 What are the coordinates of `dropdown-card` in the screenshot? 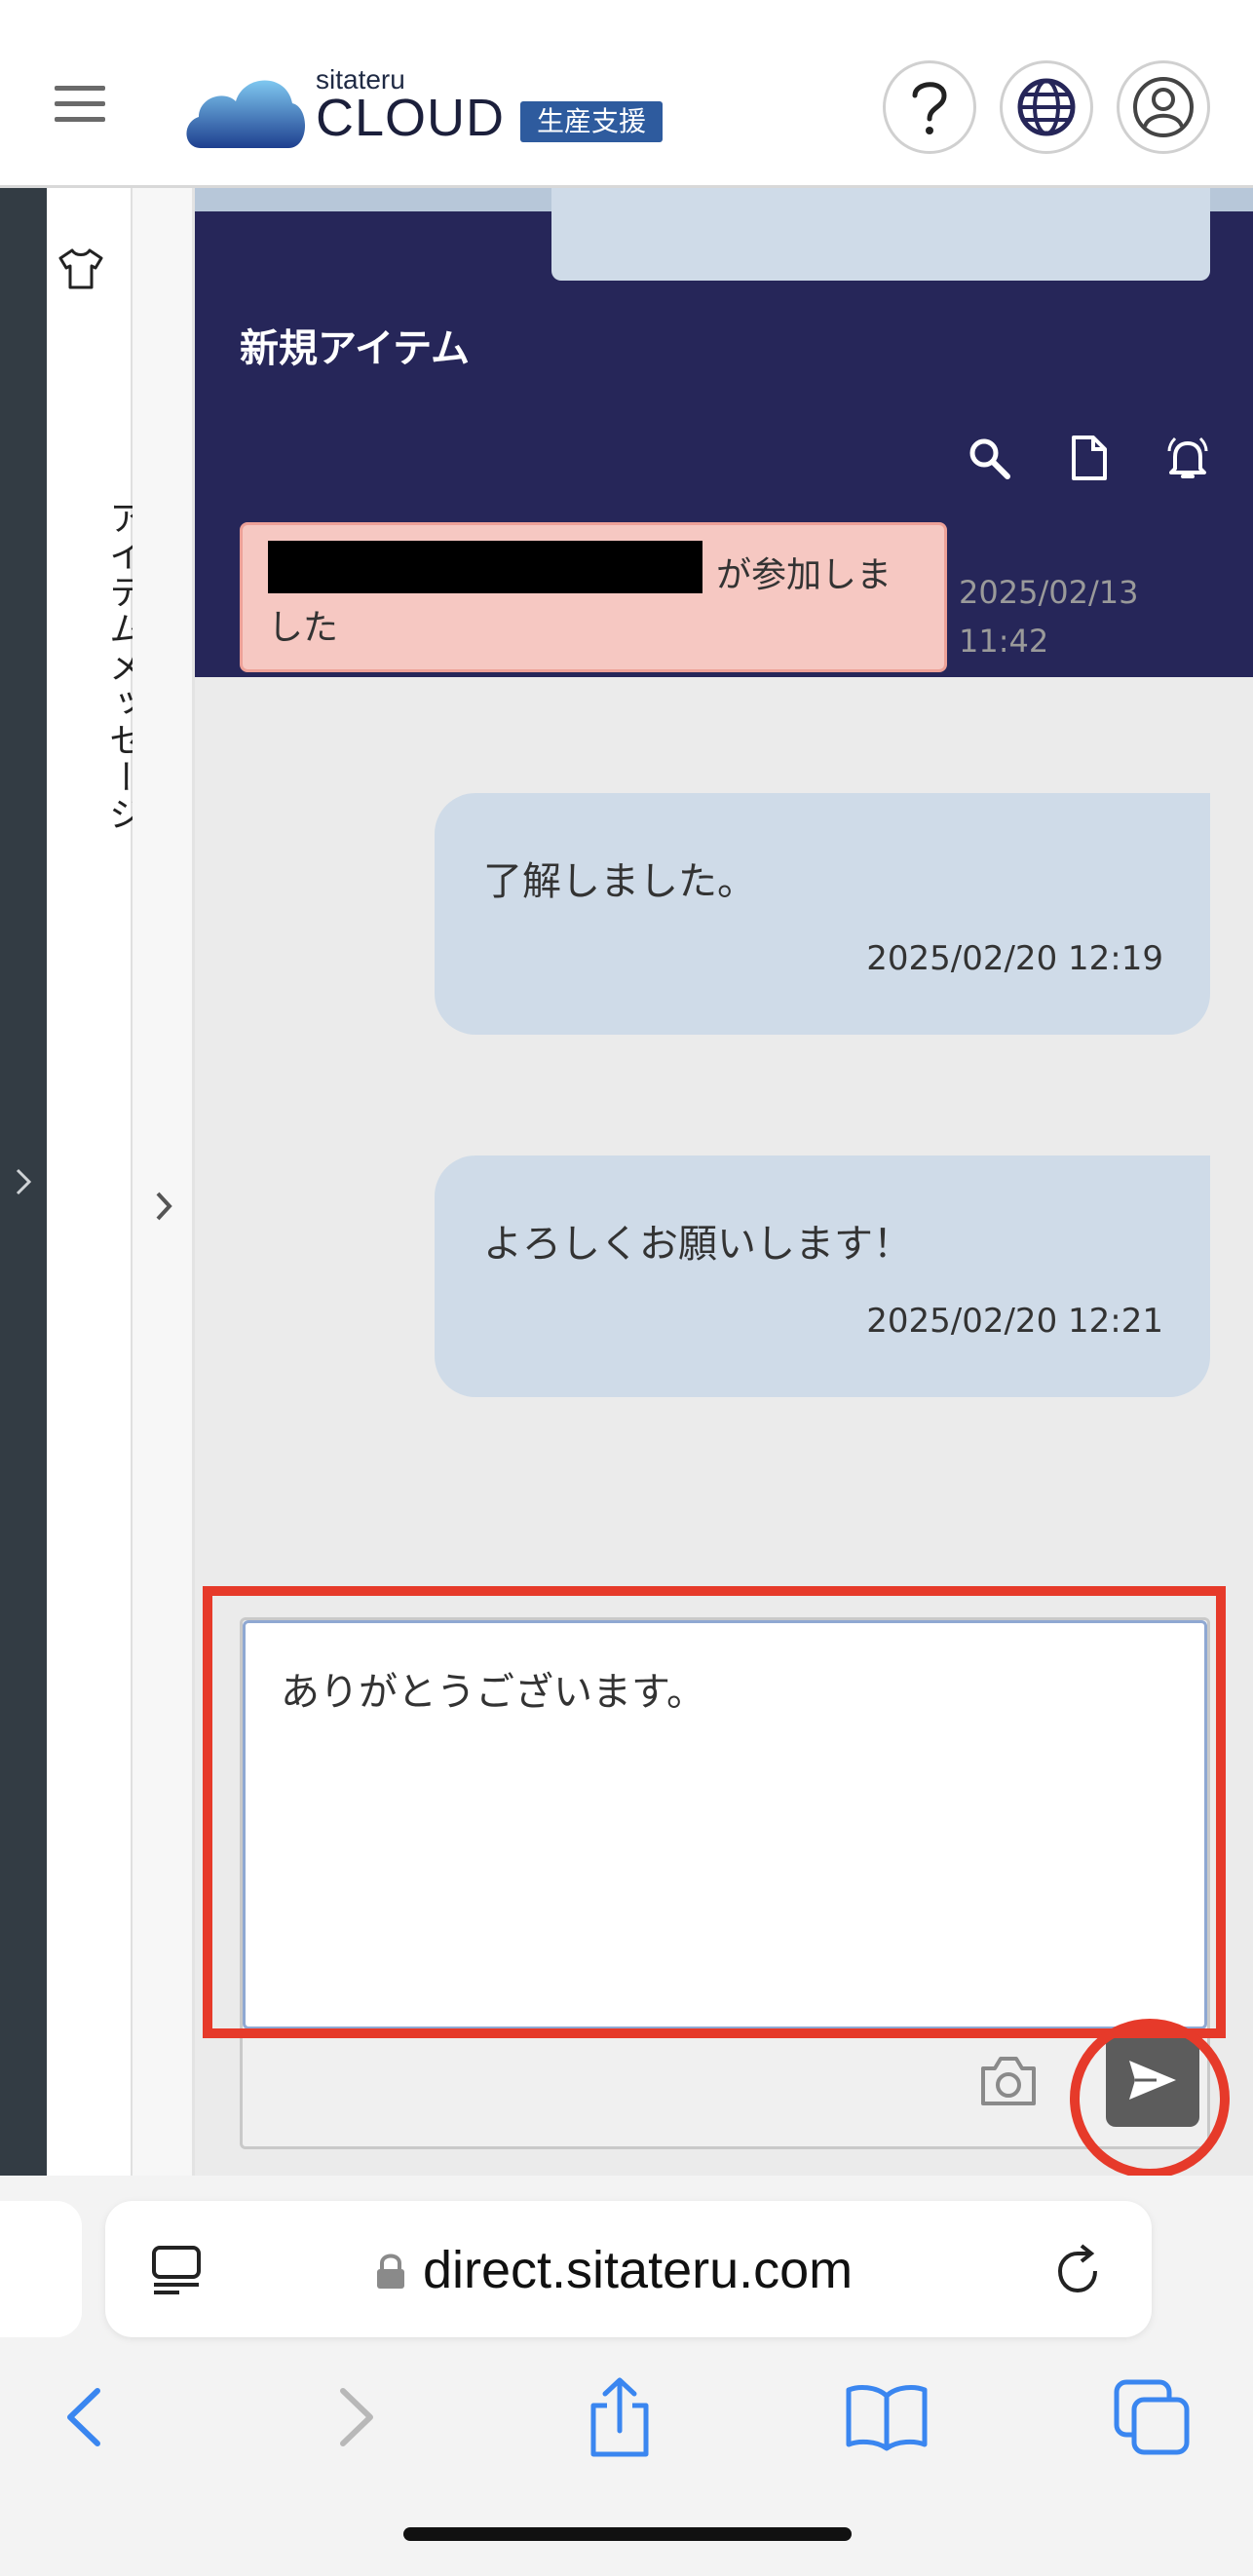 It's located at (881, 234).